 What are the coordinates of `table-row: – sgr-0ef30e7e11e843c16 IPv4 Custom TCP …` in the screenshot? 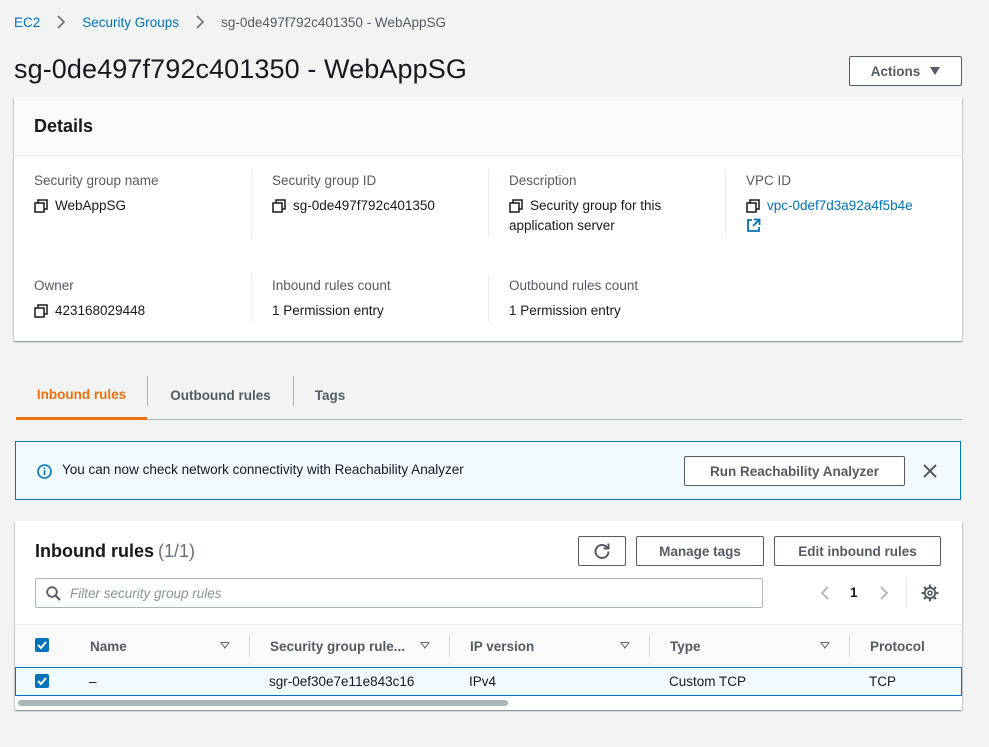 It's located at (488, 681).